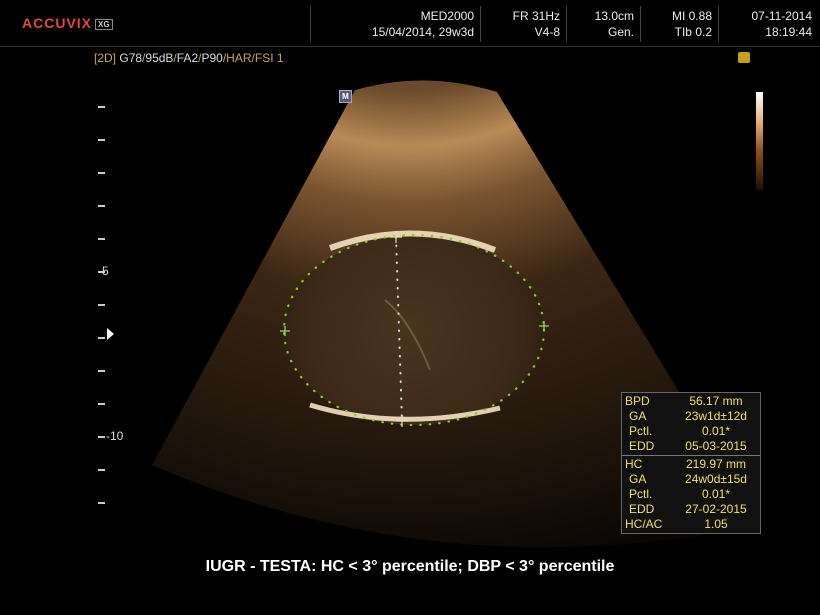 This screenshot has height=615, width=820. Describe the element at coordinates (716, 479) in the screenshot. I see `hc-ga: 24w0d±15d` at that location.